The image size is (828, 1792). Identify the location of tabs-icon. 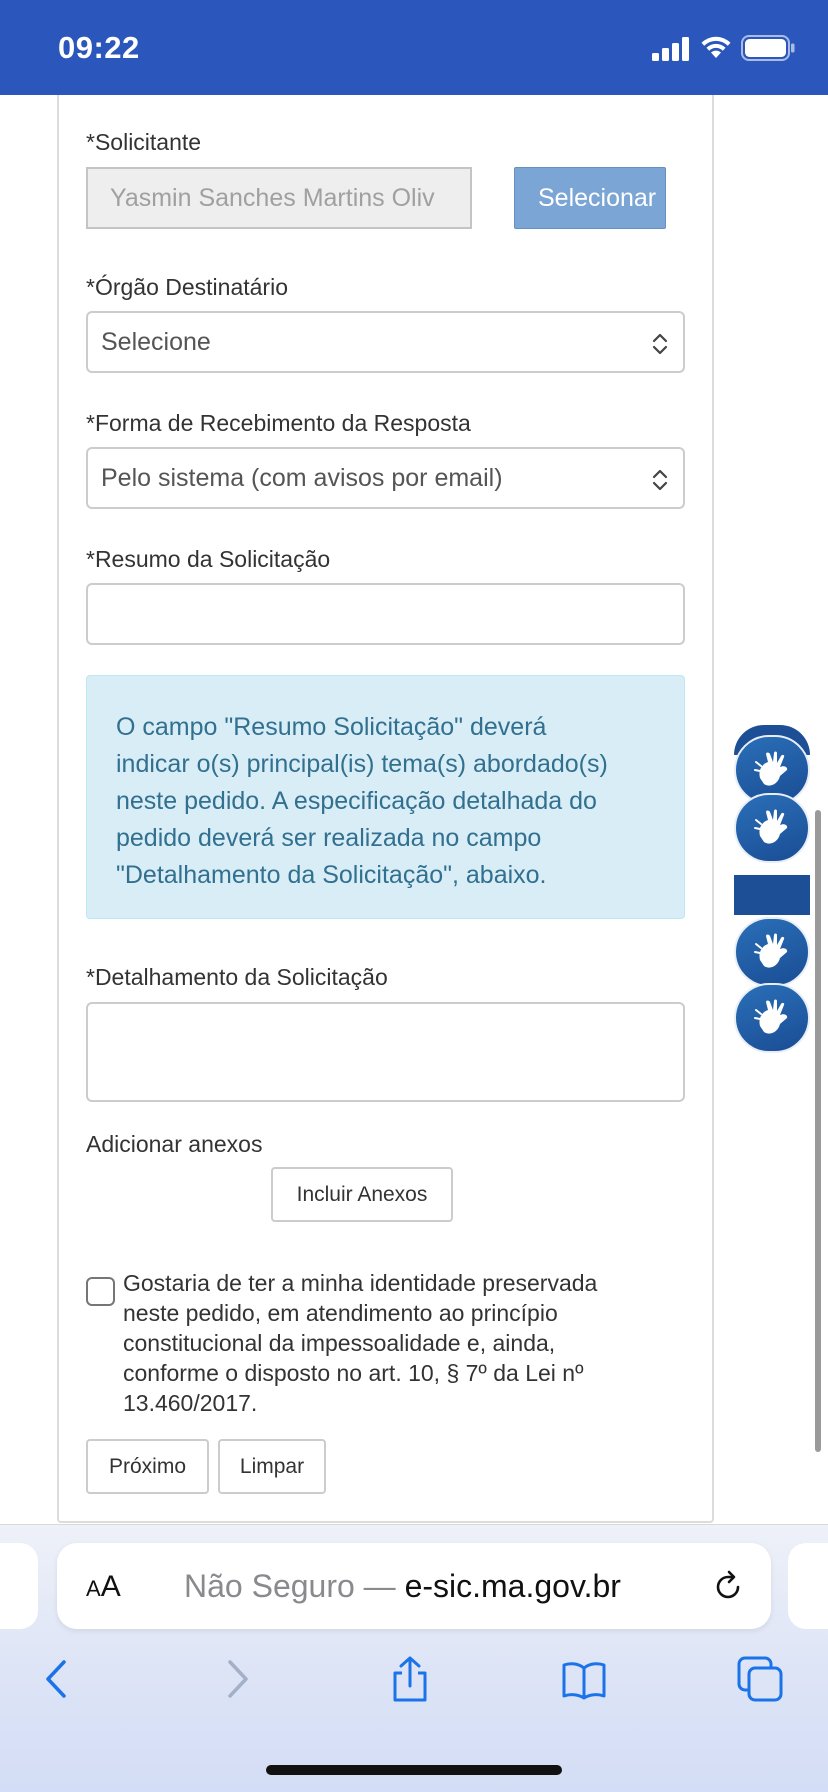
(760, 1679).